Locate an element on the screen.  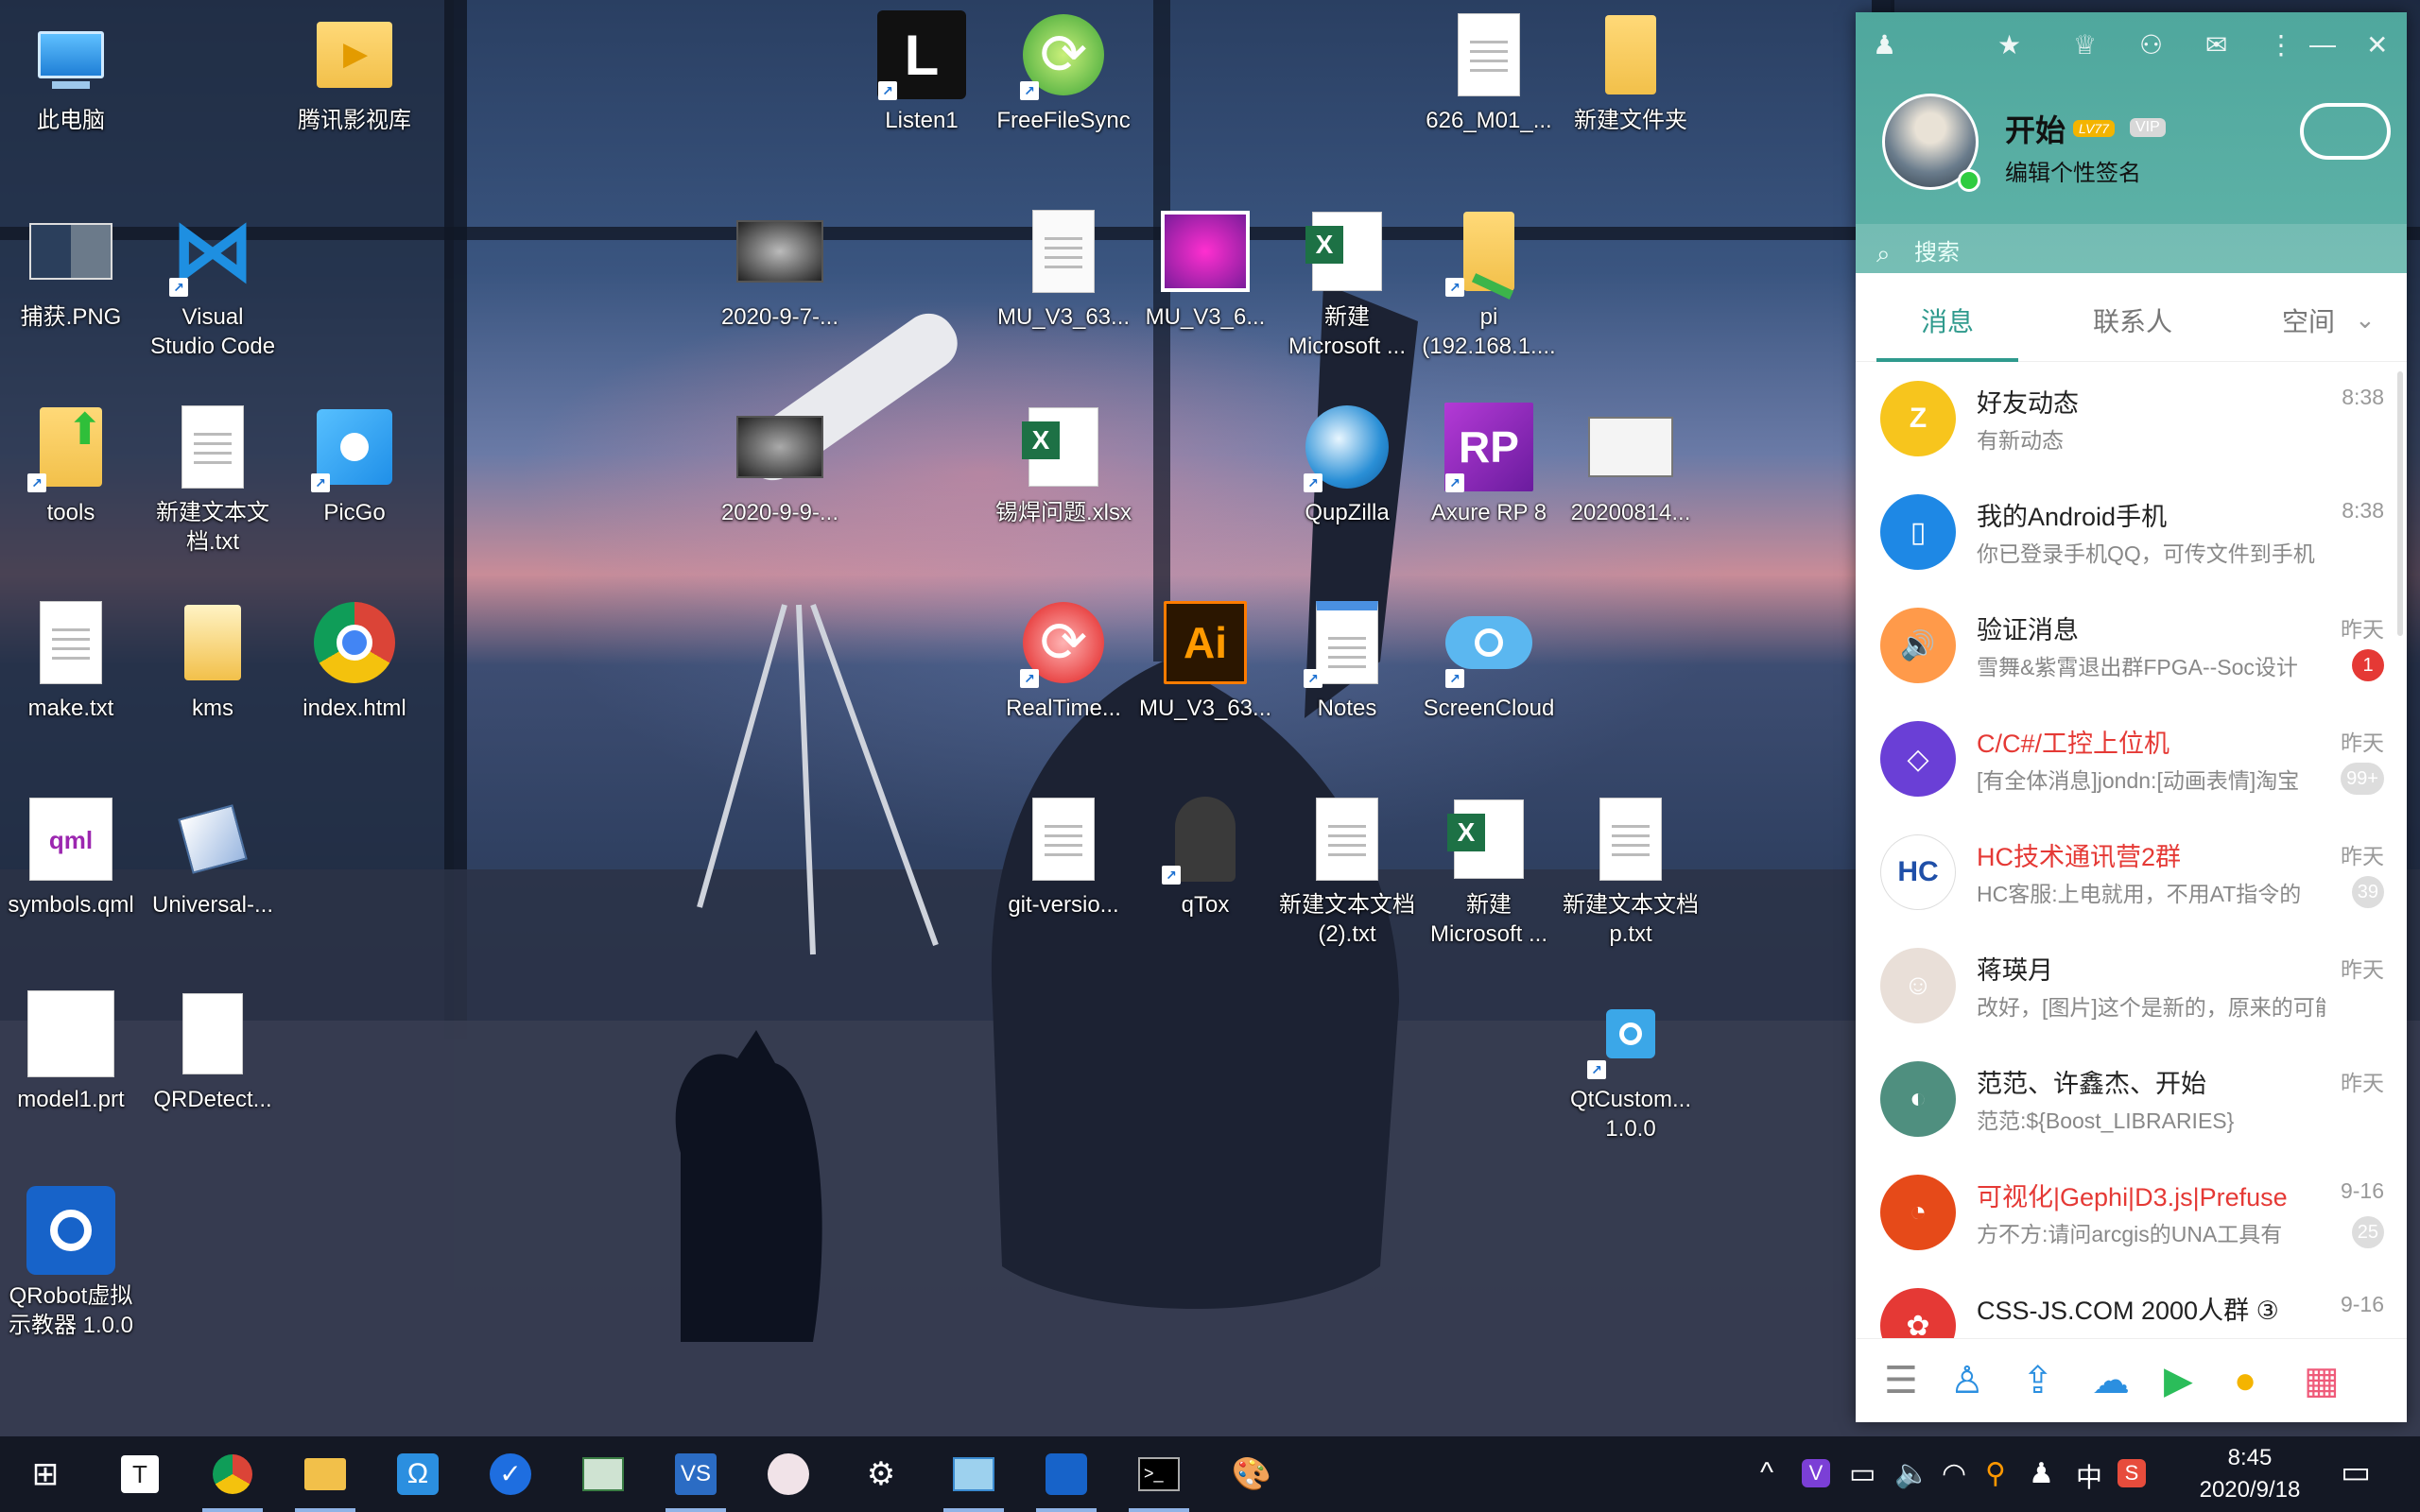
favorite-icon: ★ is located at coordinates (2009, 44).